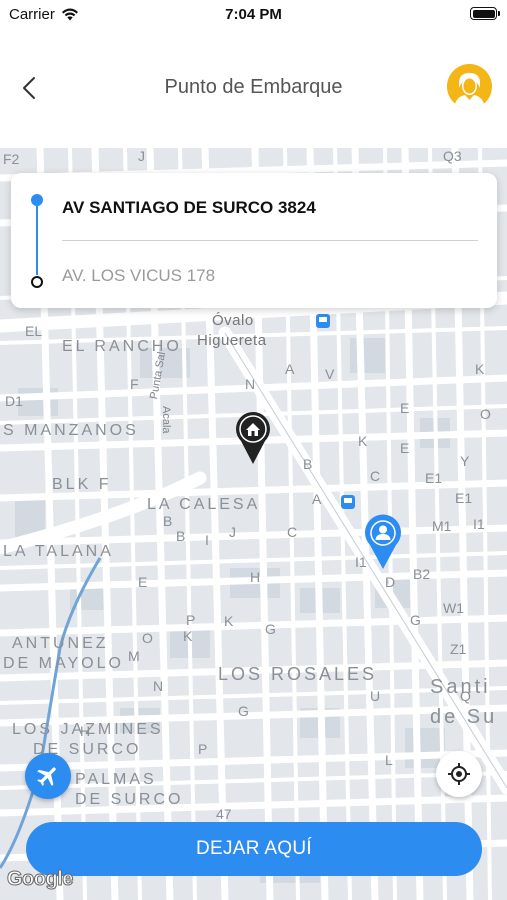  What do you see at coordinates (452, 156) in the screenshot?
I see `block-label: Q3` at bounding box center [452, 156].